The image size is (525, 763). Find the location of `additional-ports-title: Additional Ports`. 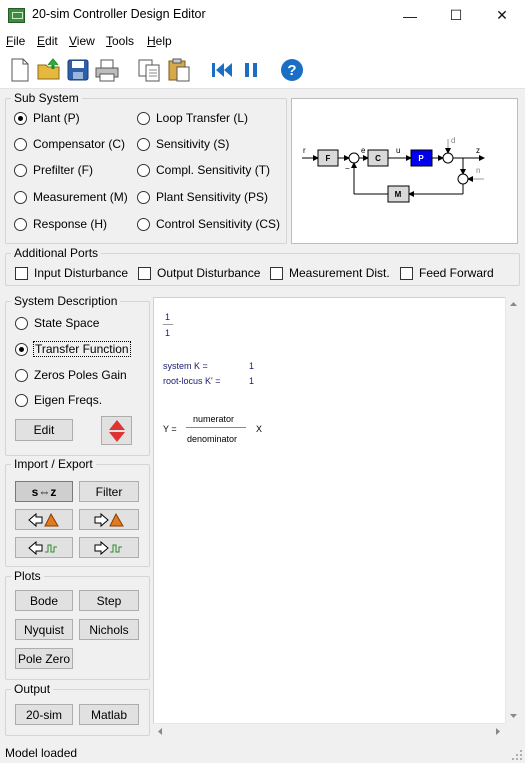

additional-ports-title: Additional Ports is located at coordinates (56, 253).